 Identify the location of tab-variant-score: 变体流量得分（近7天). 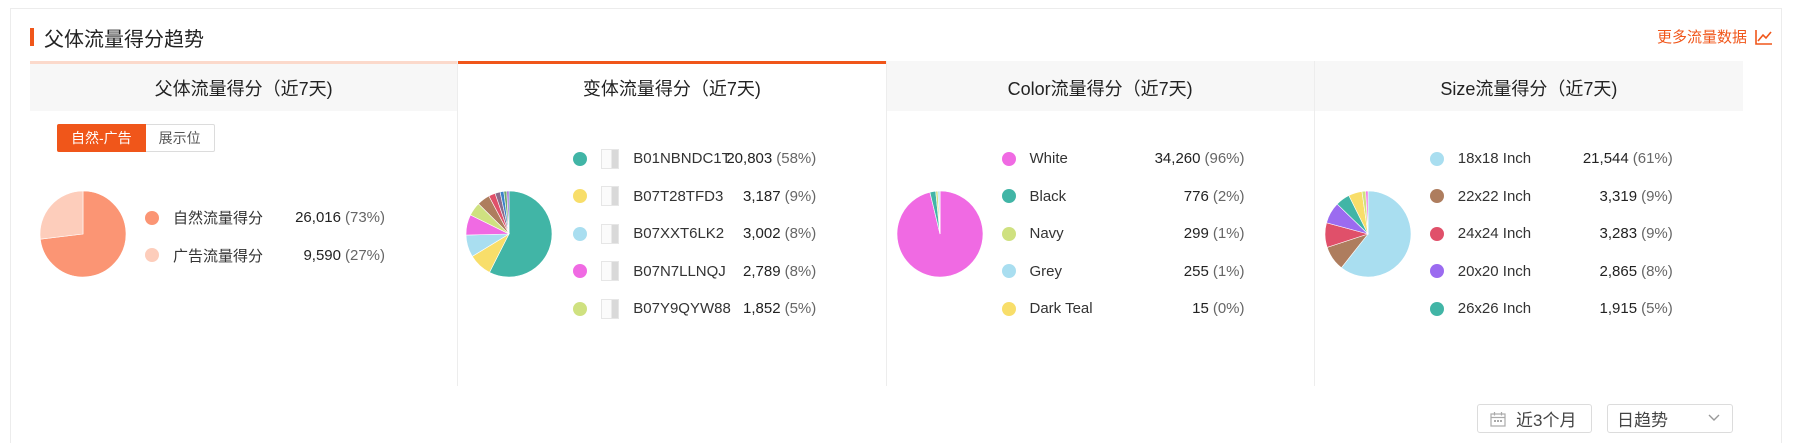
(671, 86).